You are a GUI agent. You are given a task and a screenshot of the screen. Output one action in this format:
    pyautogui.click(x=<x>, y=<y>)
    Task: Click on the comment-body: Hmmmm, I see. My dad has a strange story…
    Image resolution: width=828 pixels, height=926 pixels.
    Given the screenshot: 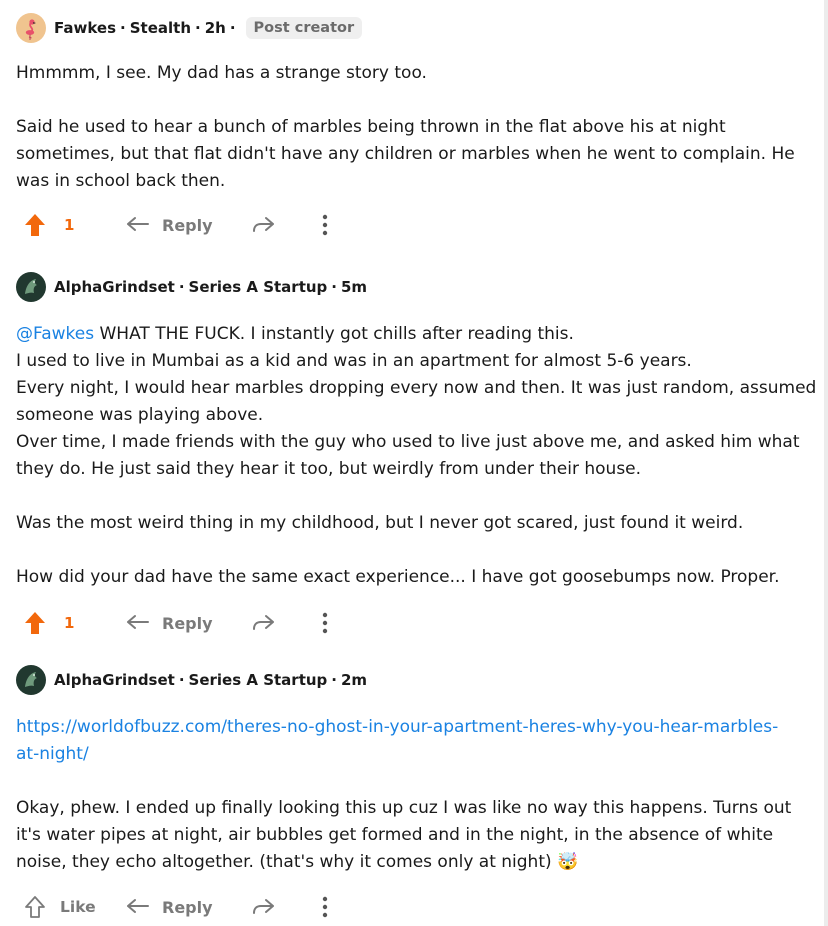 What is the action you would take?
    pyautogui.click(x=417, y=127)
    